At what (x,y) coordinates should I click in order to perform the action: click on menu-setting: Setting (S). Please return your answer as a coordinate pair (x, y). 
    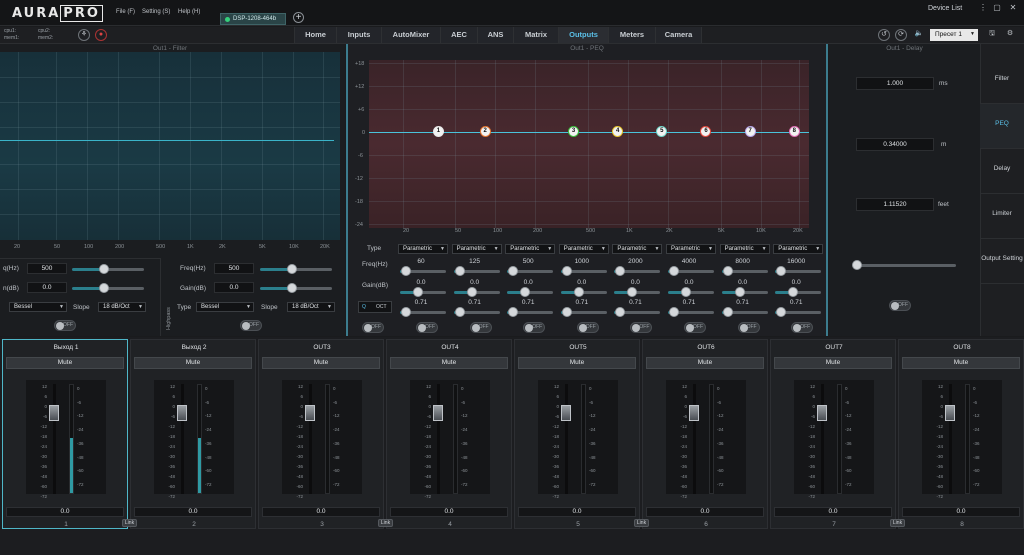
    Looking at the image, I should click on (156, 12).